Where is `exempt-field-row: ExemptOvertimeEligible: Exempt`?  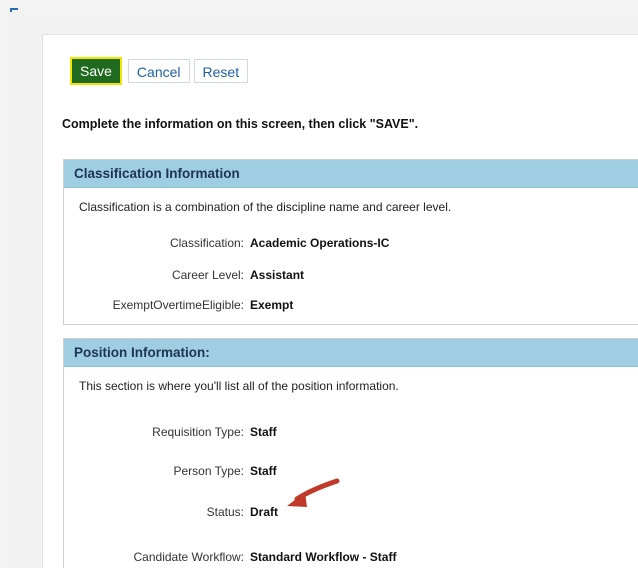
exempt-field-row: ExemptOvertimeEligible: Exempt is located at coordinates (179, 305).